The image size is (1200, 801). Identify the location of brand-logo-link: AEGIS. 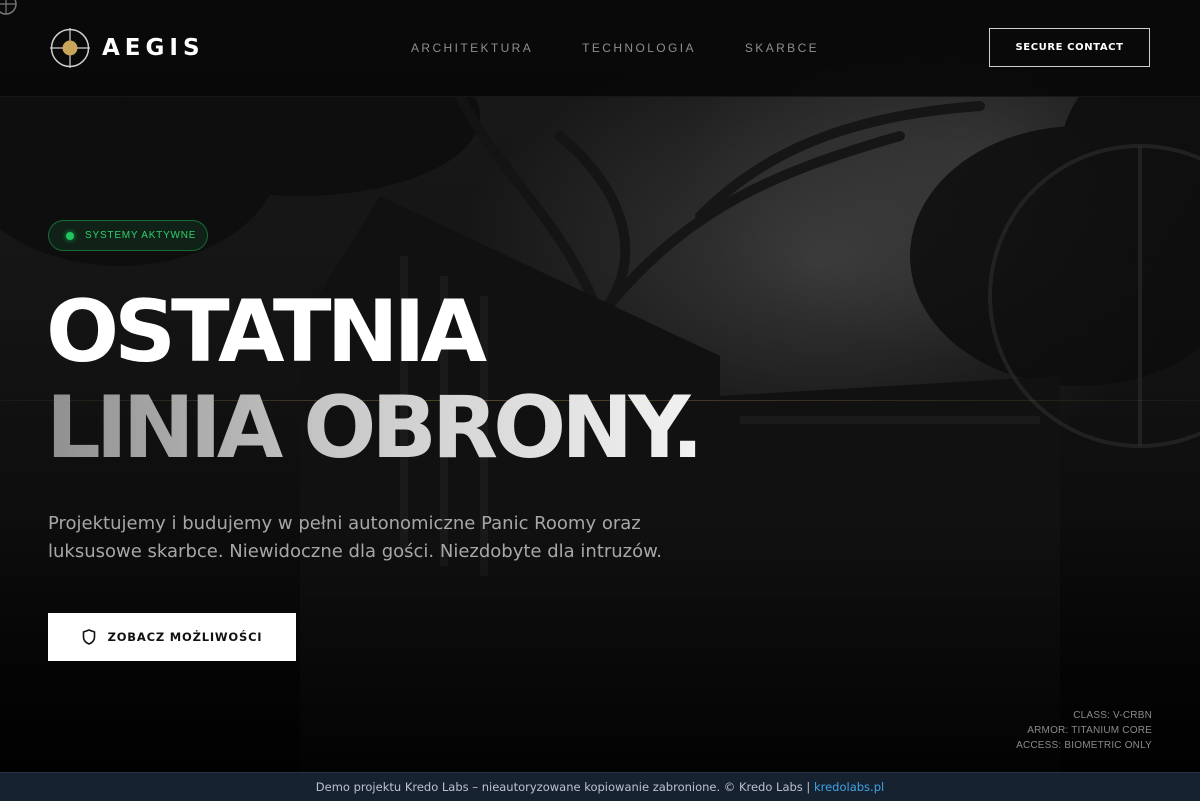
(127, 48).